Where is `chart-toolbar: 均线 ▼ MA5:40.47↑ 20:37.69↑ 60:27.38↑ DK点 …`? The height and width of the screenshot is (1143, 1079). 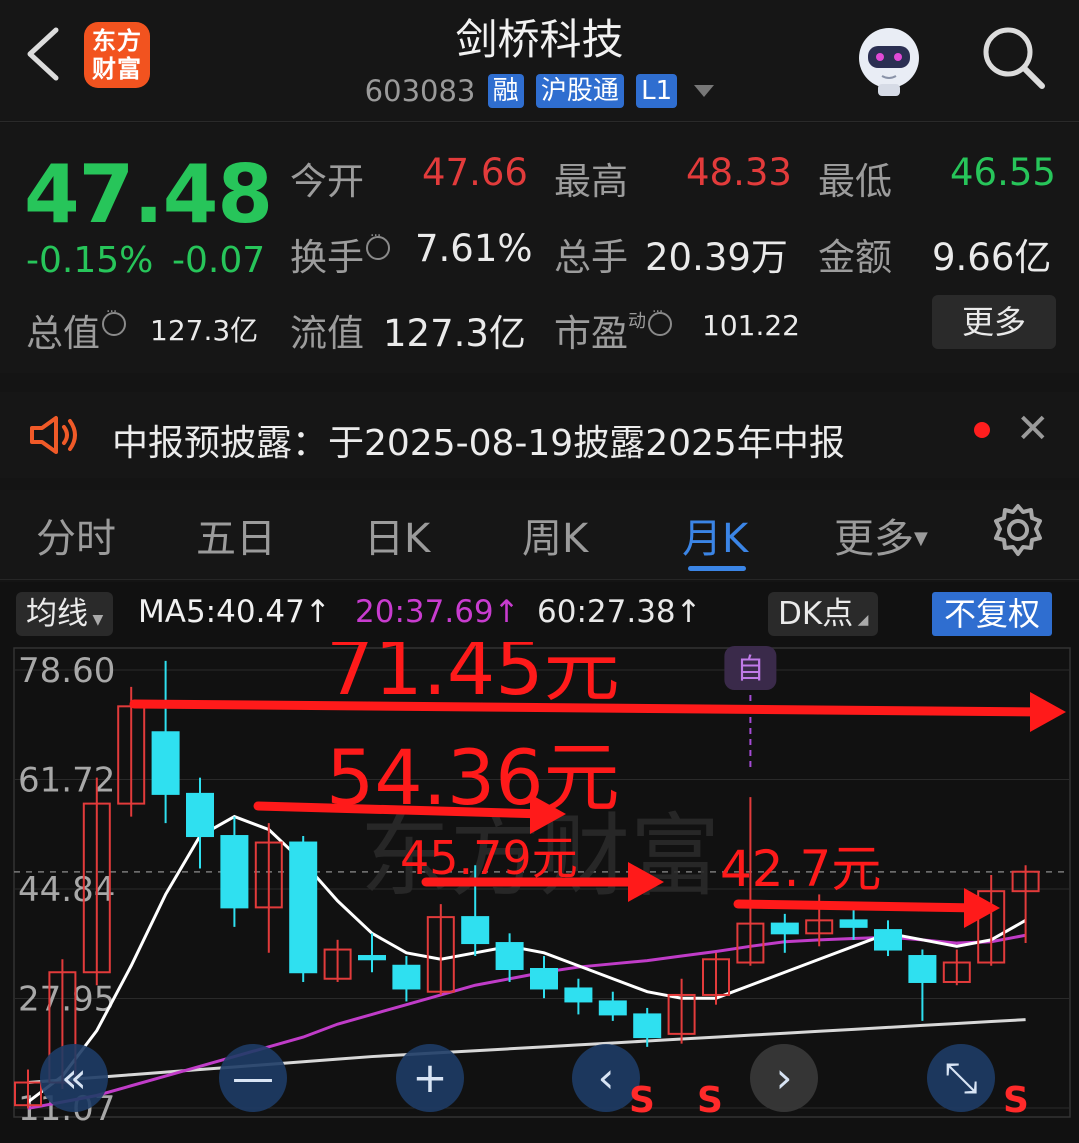
chart-toolbar: 均线 ▼ MA5:40.47↑ 20:37.69↑ 60:27.38↑ DK点 … is located at coordinates (539, 612).